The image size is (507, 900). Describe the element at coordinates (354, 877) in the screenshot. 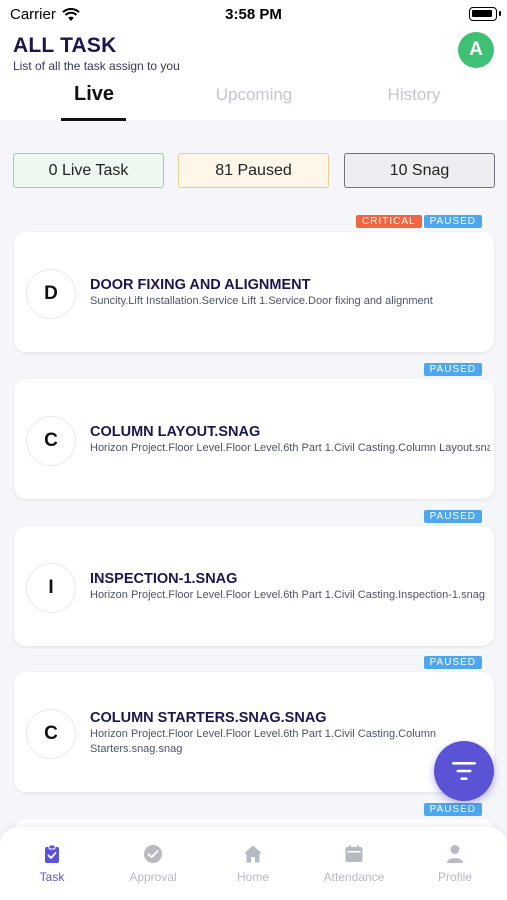

I see `nav-label: Attendance` at that location.